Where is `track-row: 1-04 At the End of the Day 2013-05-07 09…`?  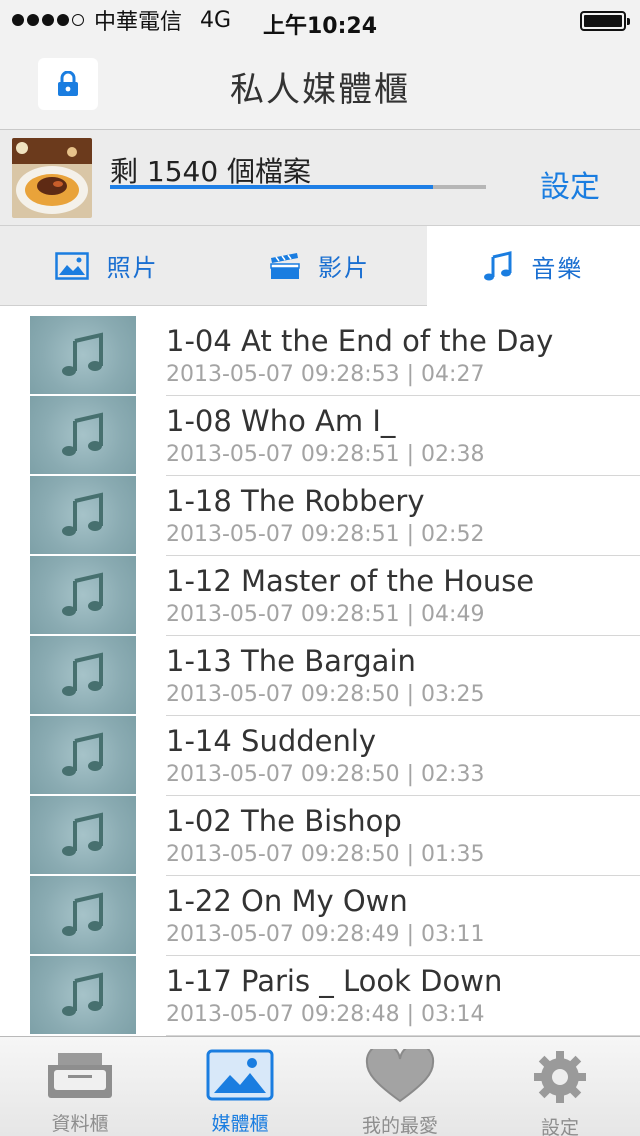 track-row: 1-04 At the End of the Day 2013-05-07 09… is located at coordinates (320, 356).